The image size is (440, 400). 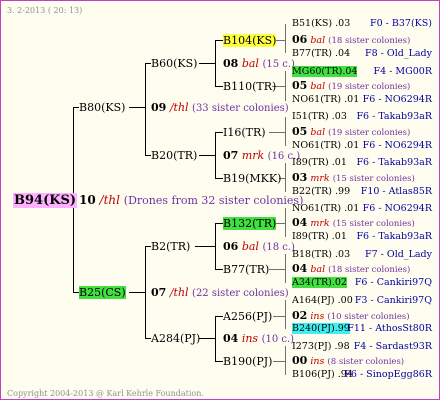 What do you see at coordinates (102, 107) in the screenshot?
I see `queen-b80: B80(KS)` at bounding box center [102, 107].